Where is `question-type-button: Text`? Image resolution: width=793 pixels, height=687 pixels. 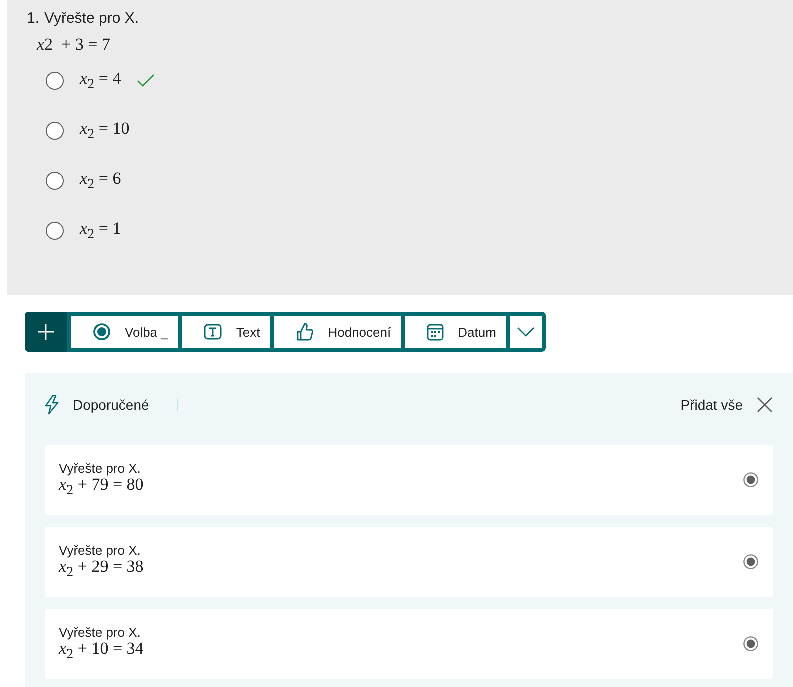 question-type-button: Text is located at coordinates (226, 332).